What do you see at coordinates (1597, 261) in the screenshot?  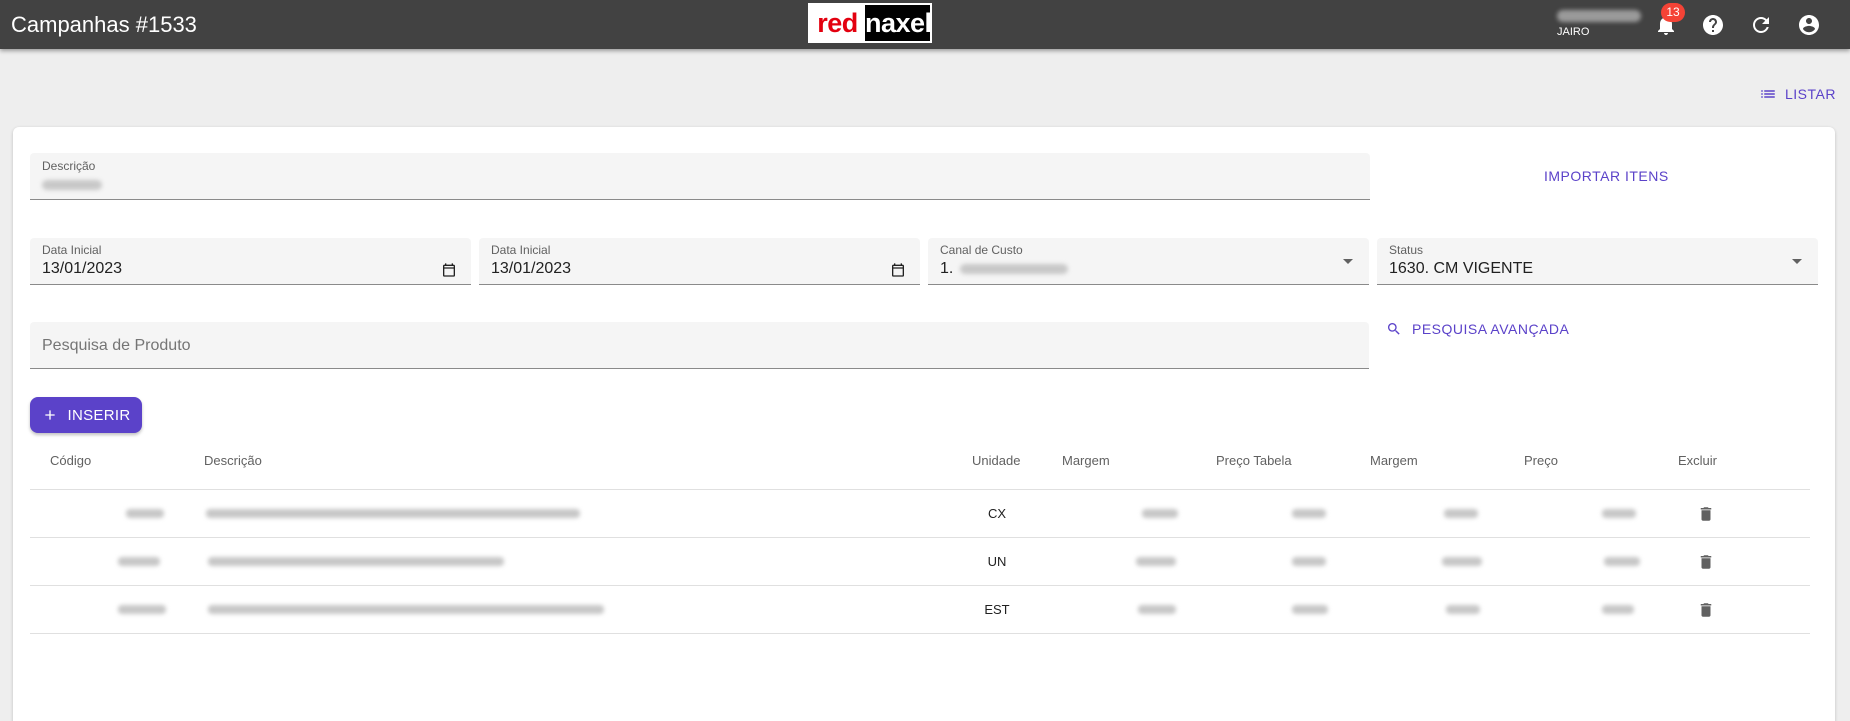 I see `status-select: Status 1630. CM VIGENTE` at bounding box center [1597, 261].